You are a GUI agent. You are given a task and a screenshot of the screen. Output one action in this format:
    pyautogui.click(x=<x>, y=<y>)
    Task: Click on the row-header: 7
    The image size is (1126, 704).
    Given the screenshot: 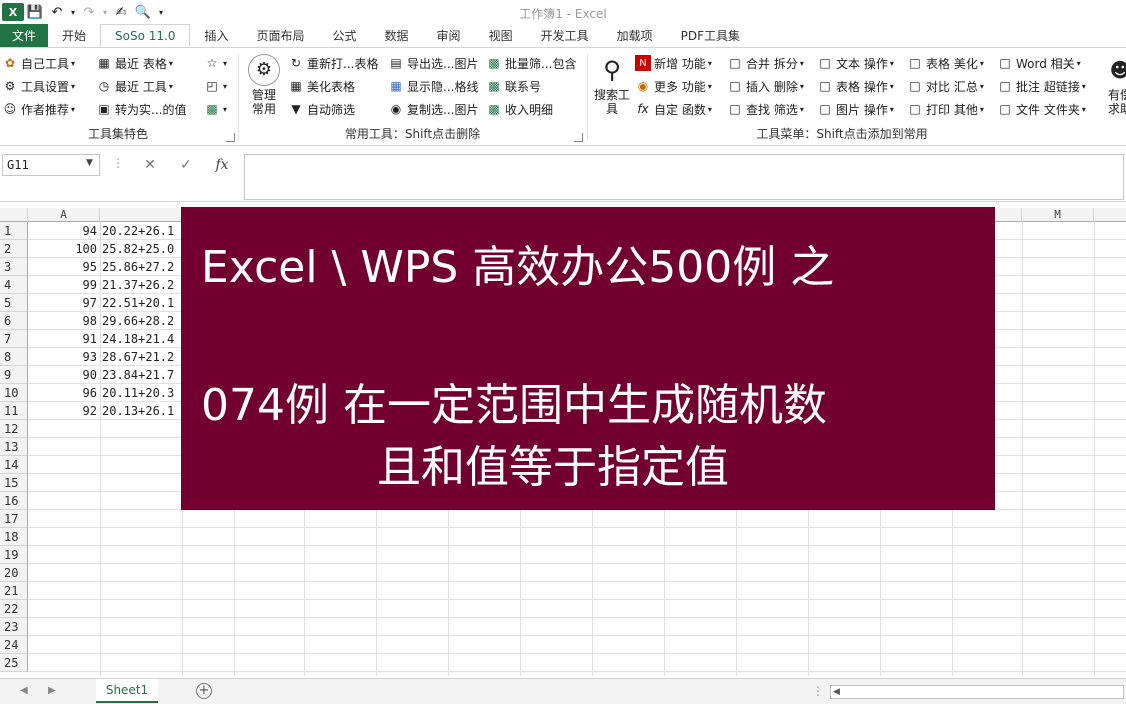 What is the action you would take?
    pyautogui.click(x=14, y=339)
    